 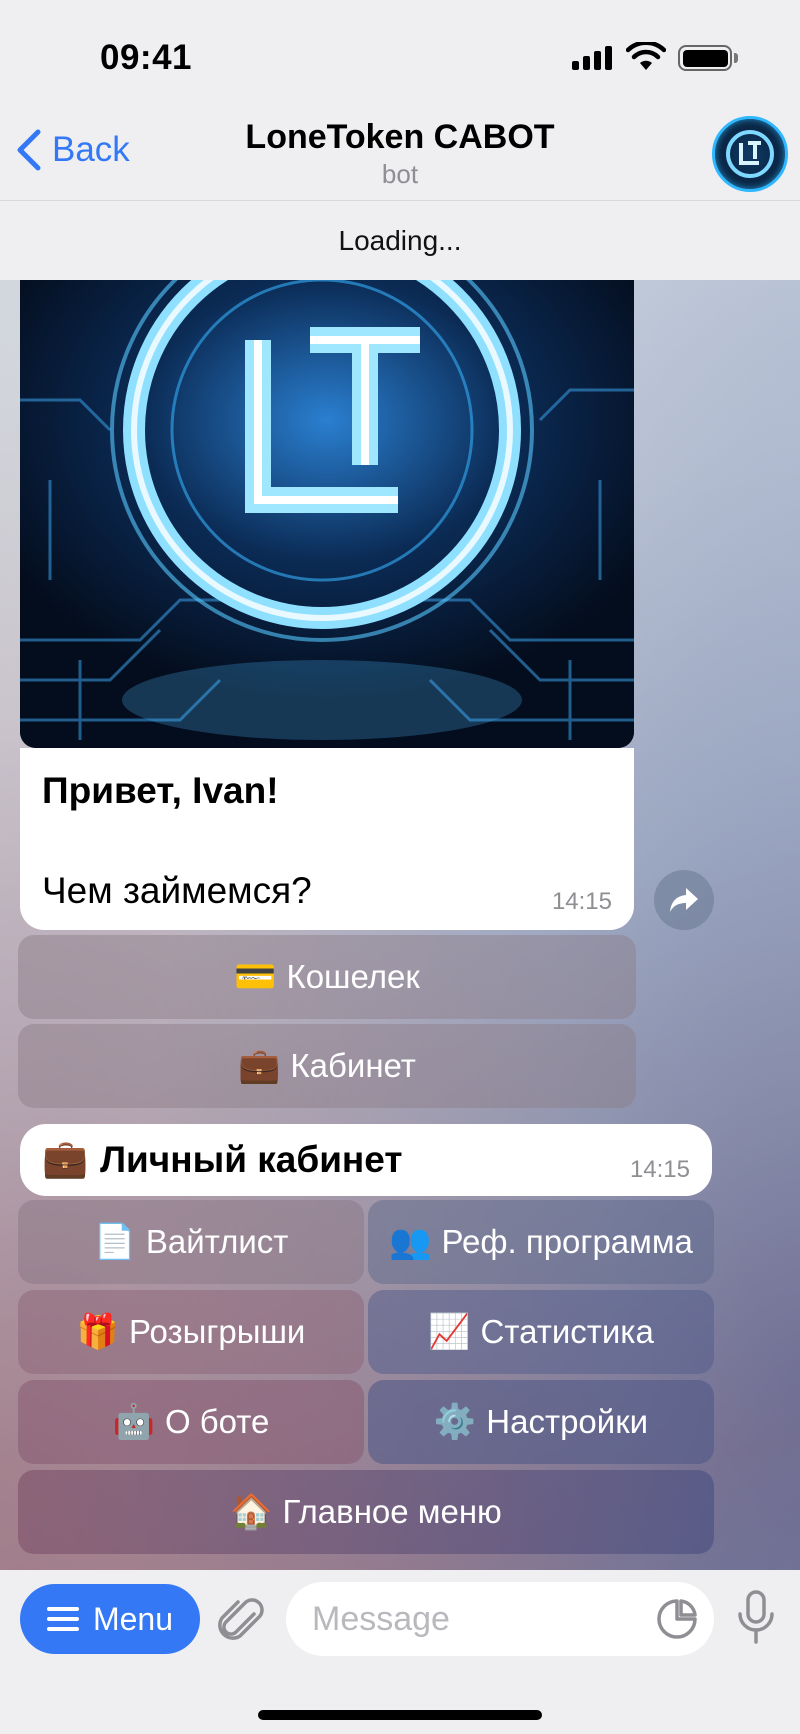 I want to click on greeting-text: Привет, Ivan!, so click(x=160, y=790).